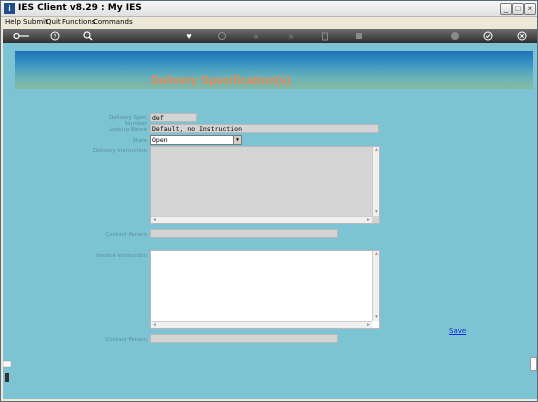 The height and width of the screenshot is (402, 538). Describe the element at coordinates (256, 36) in the screenshot. I see `rewind-icon: «` at that location.